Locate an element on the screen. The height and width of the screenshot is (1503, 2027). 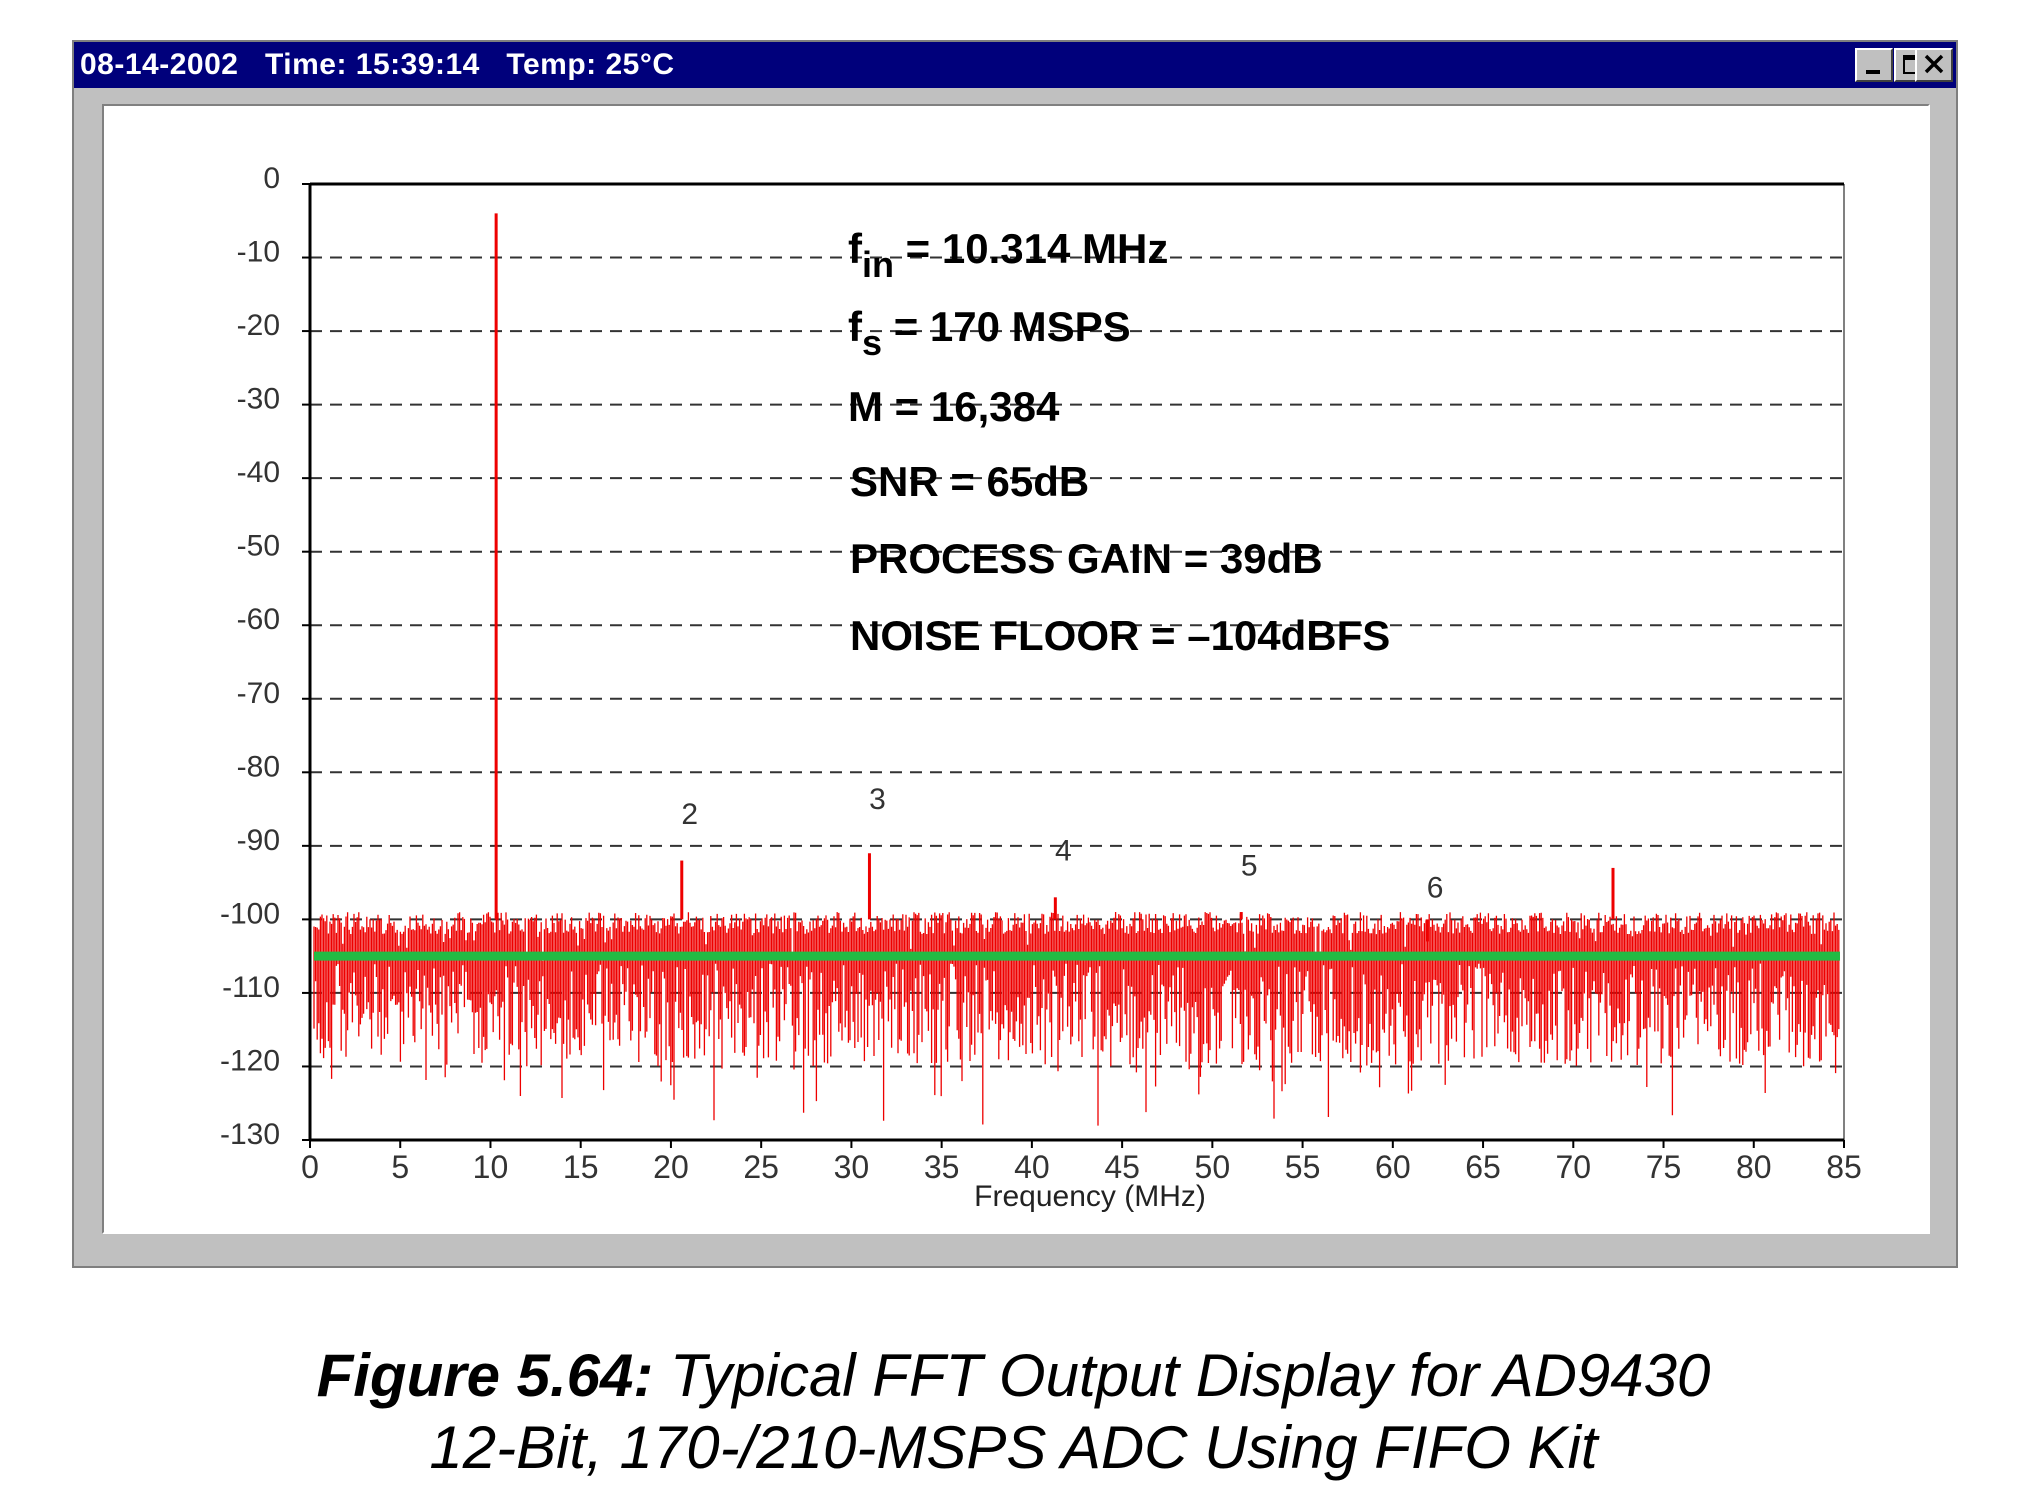
x-tick-label: 55 is located at coordinates (1303, 1167).